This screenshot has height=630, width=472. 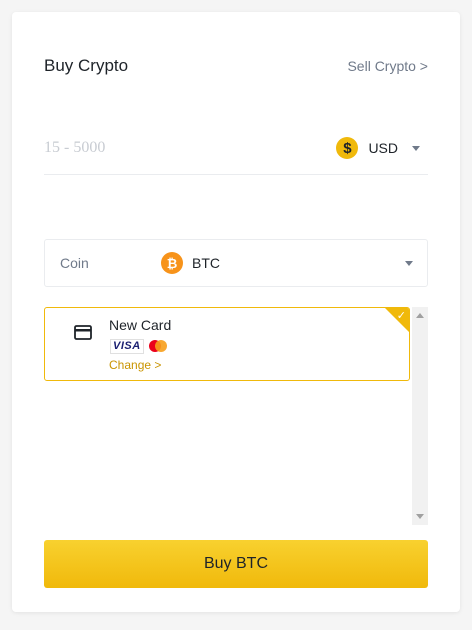 What do you see at coordinates (236, 67) in the screenshot?
I see `panel-header: Buy Crypto Sell Crypto >` at bounding box center [236, 67].